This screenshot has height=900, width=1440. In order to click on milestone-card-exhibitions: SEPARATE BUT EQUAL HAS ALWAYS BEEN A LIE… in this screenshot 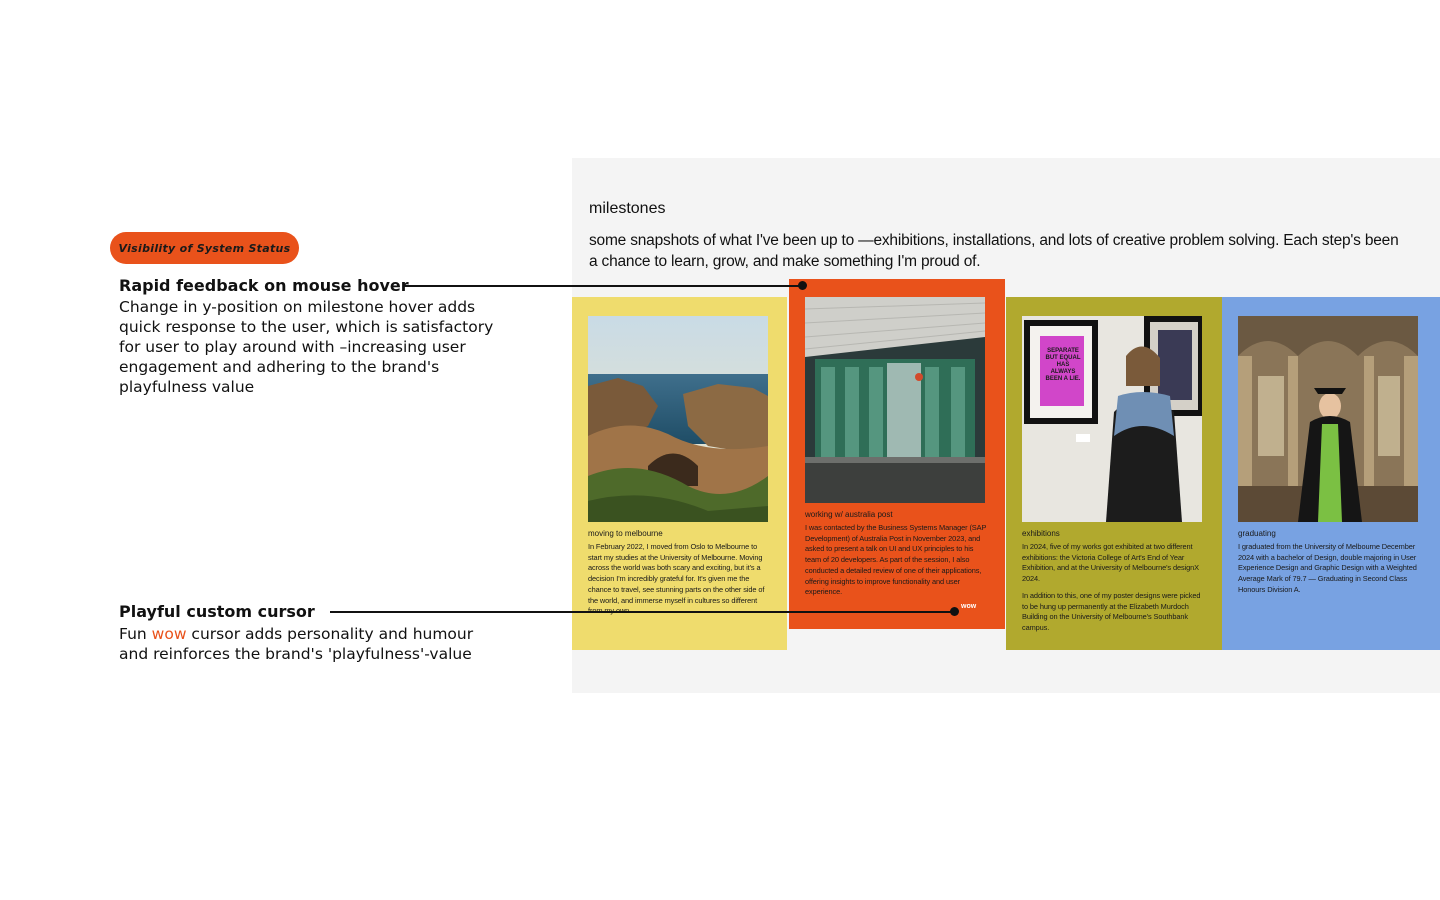, I will do `click(1114, 473)`.